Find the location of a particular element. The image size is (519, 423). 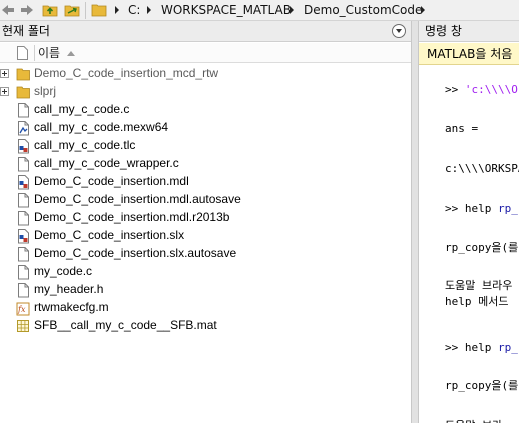

file-name: rtwmakecfg.m is located at coordinates (71, 307).